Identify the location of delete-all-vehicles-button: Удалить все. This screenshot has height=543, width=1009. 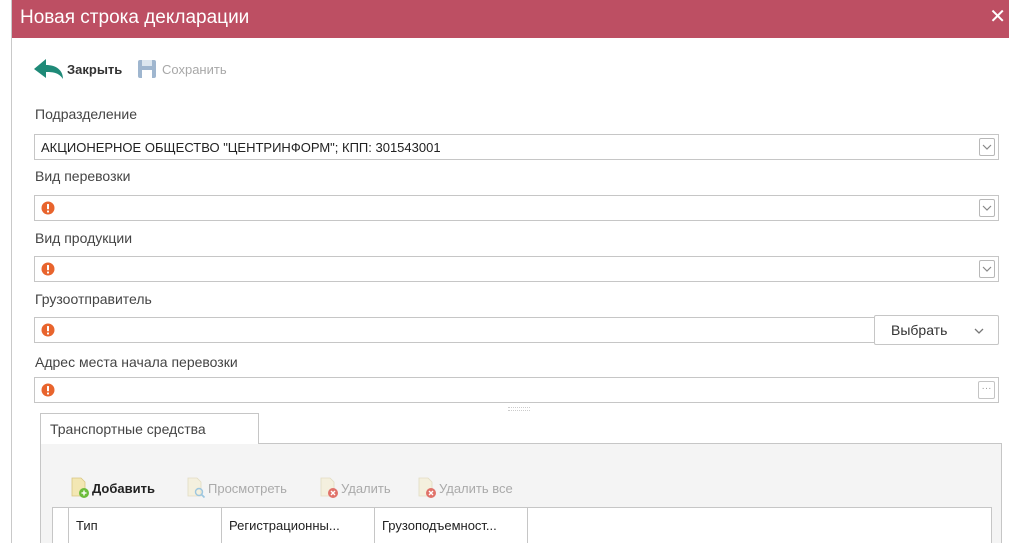
(465, 488).